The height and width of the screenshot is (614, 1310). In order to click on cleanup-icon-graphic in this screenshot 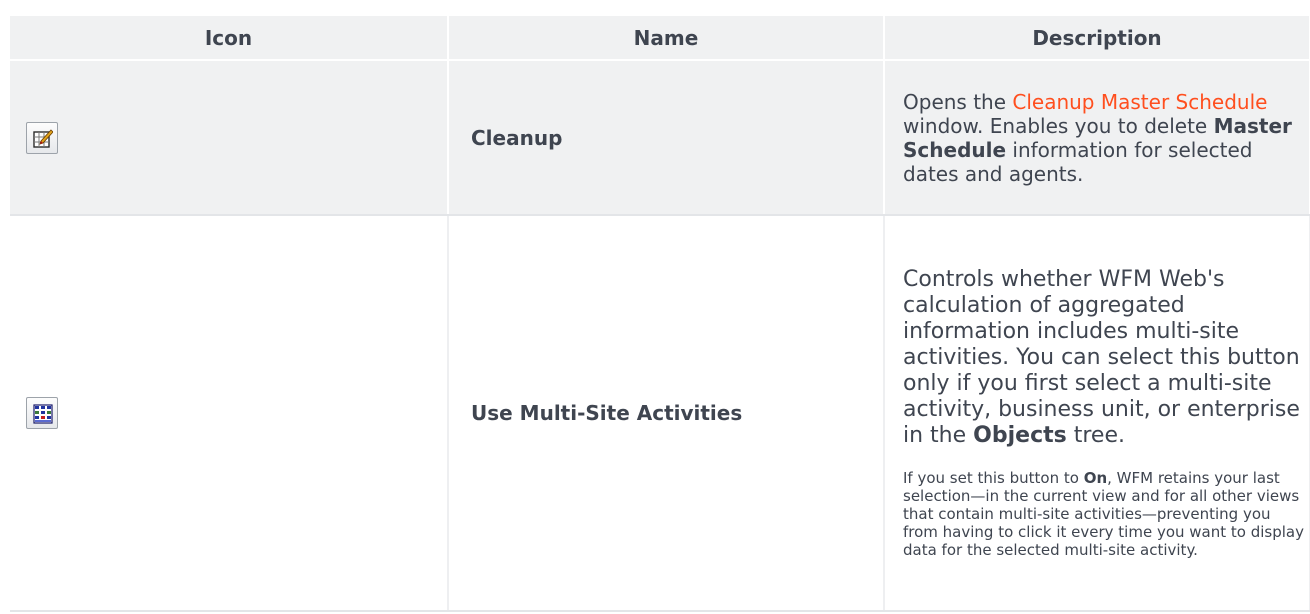, I will do `click(43, 138)`.